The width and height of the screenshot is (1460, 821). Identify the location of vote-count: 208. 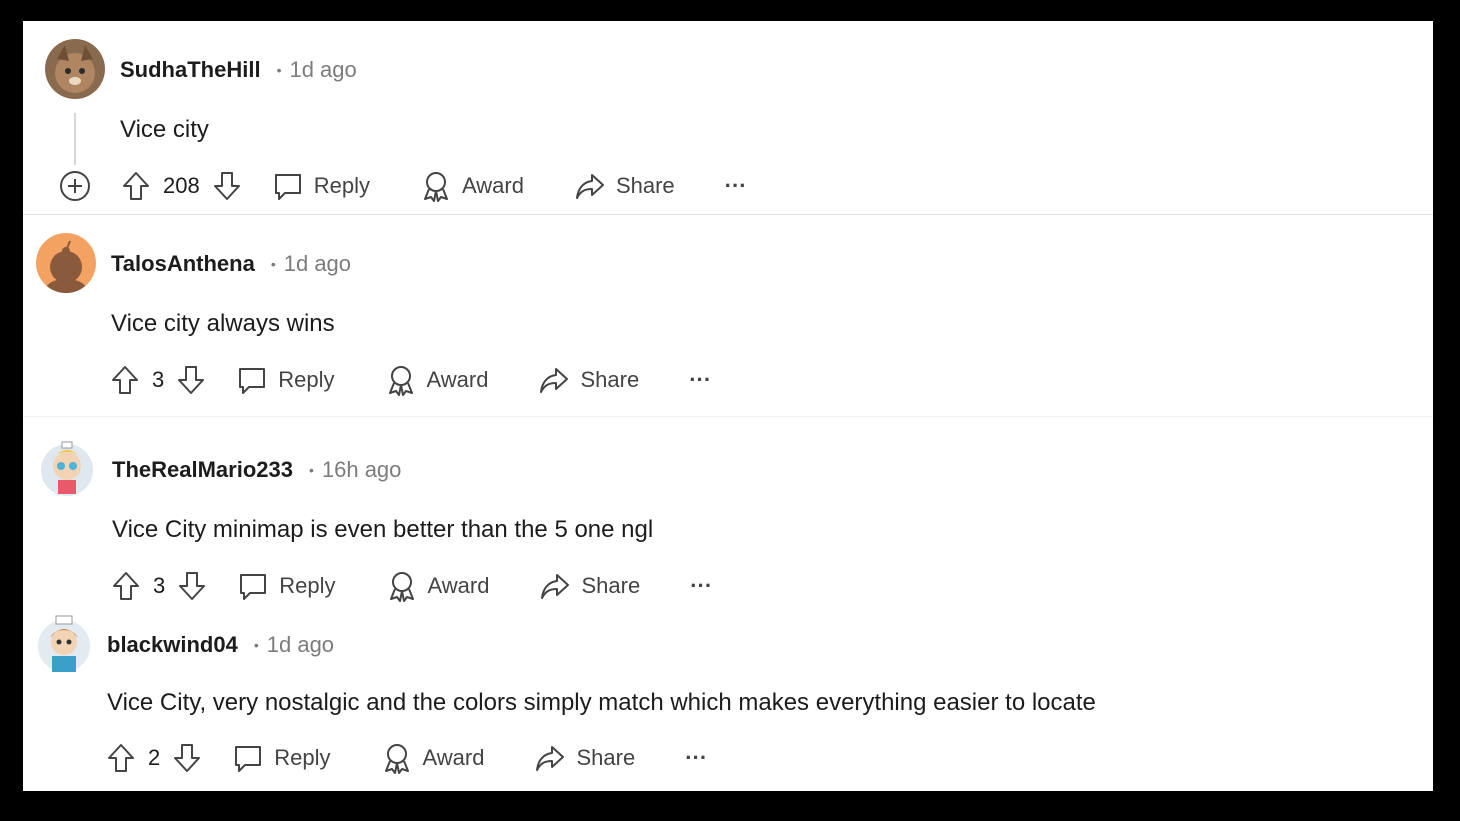
(181, 185).